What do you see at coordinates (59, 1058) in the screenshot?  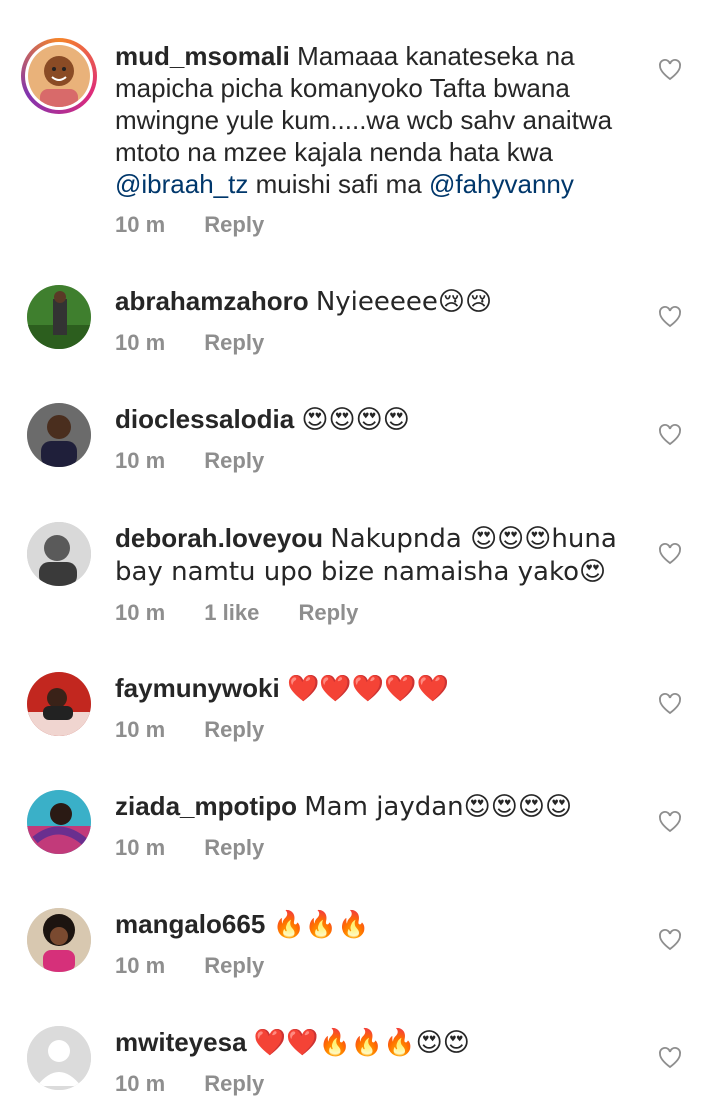 I see `user-avatar-icon` at bounding box center [59, 1058].